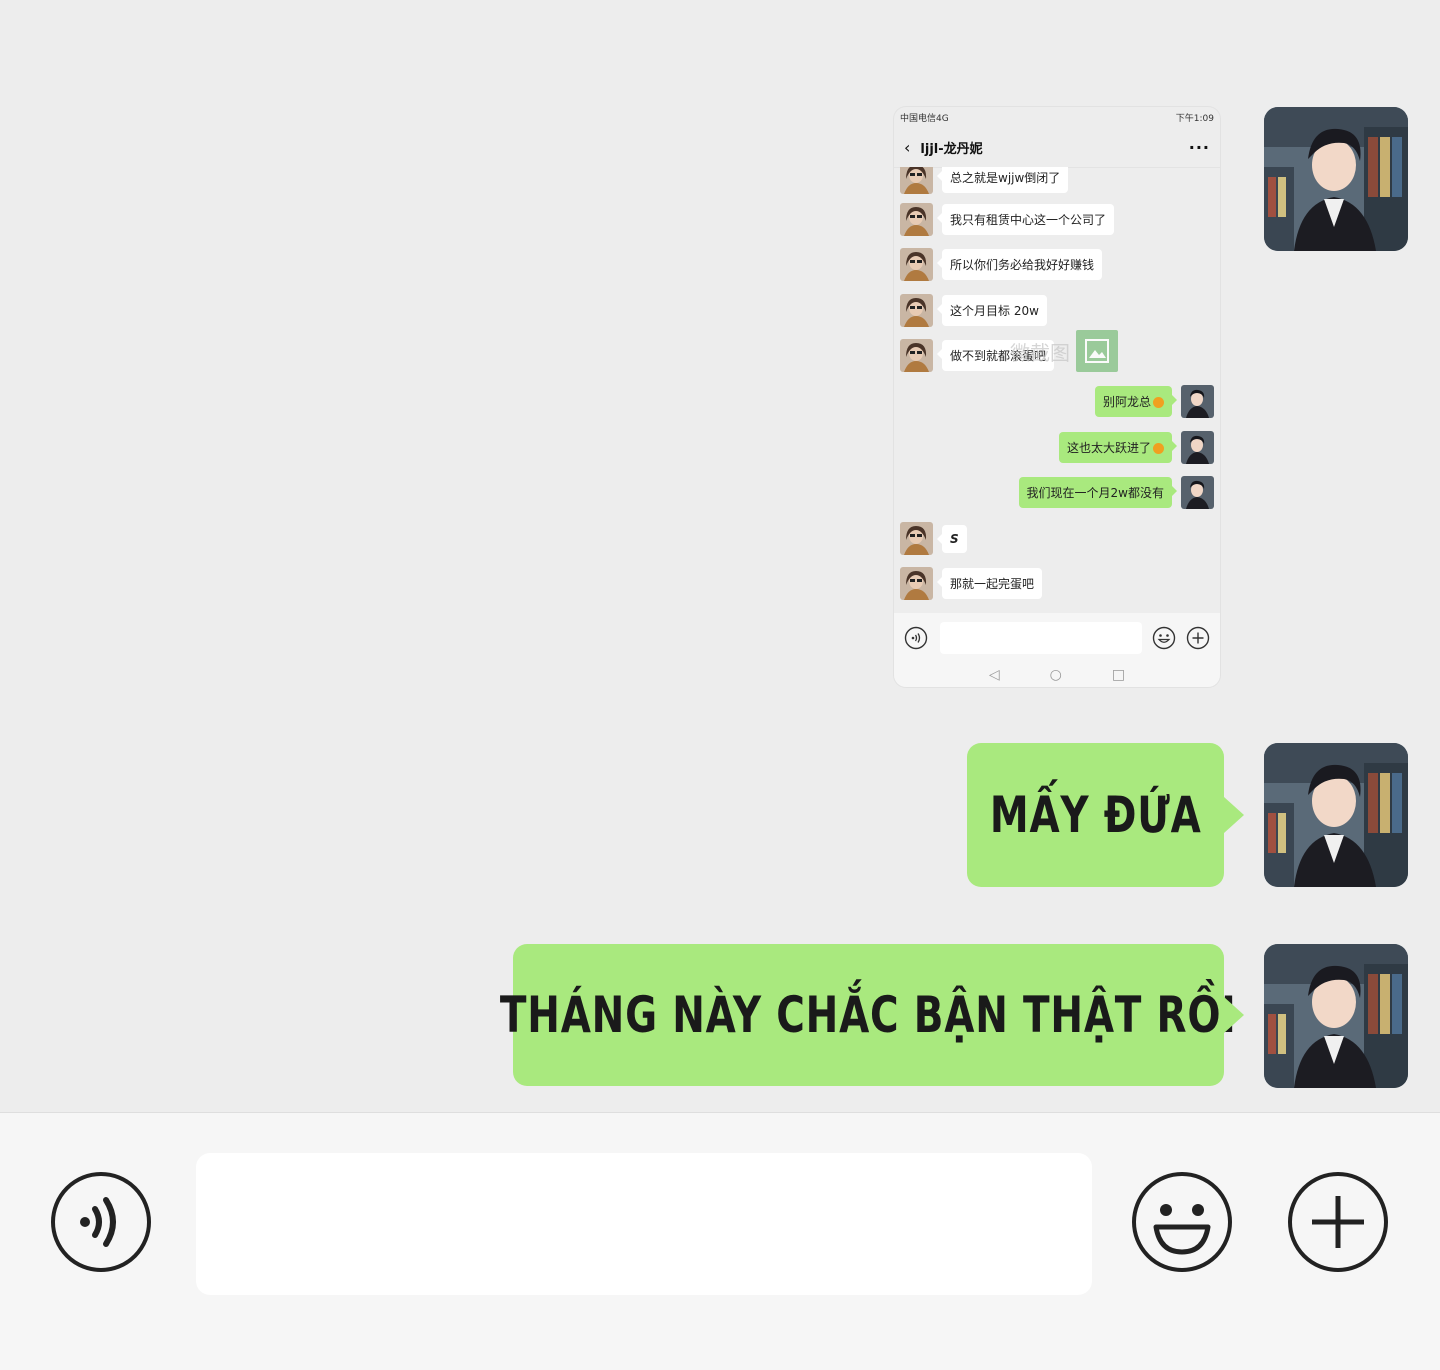 This screenshot has width=1440, height=1370. I want to click on watermark-text: 微截图, so click(1040, 352).